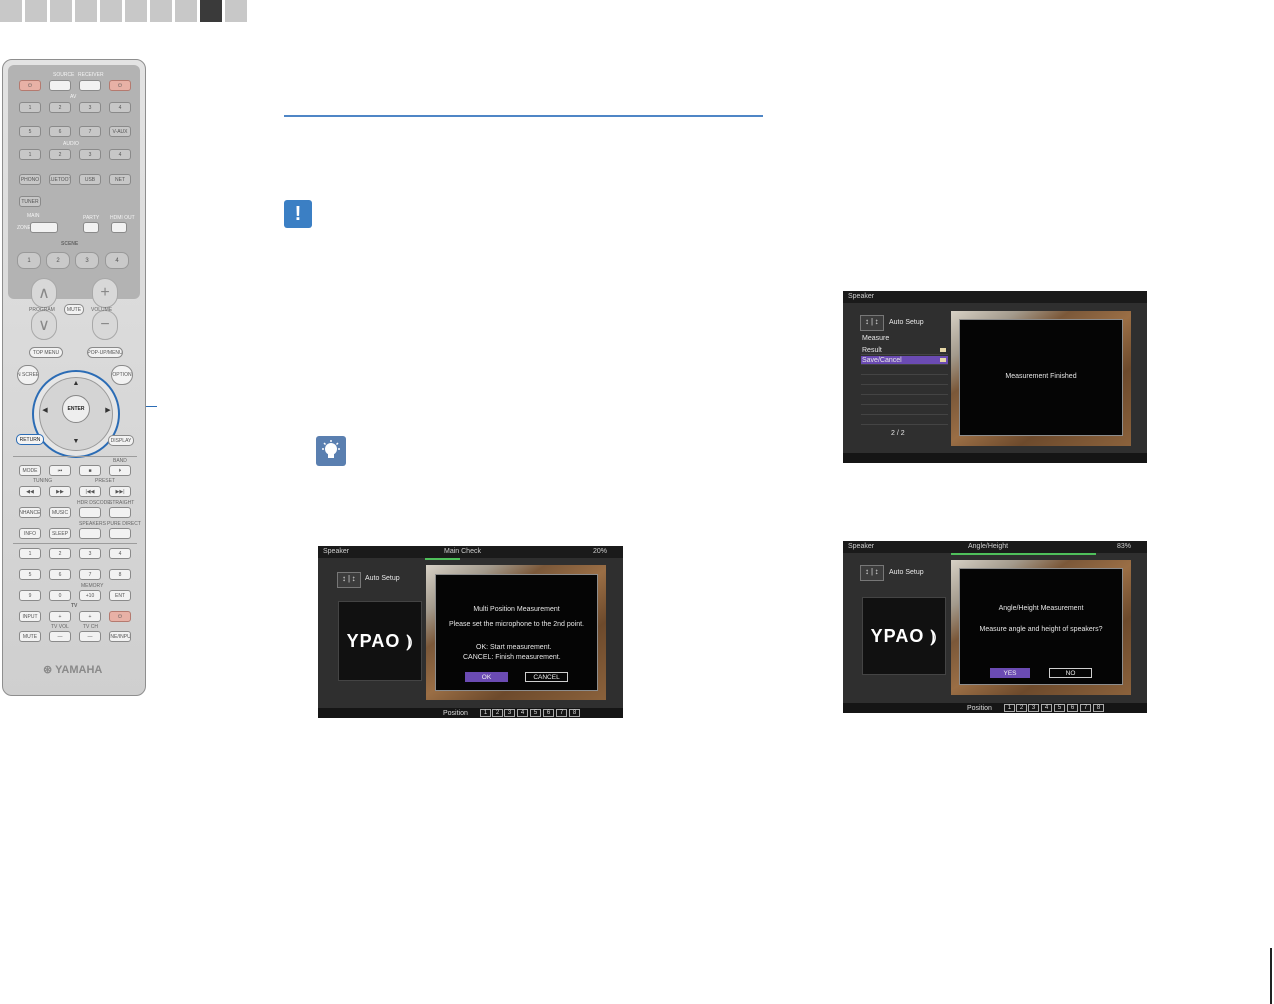 The height and width of the screenshot is (1004, 1274). What do you see at coordinates (90, 512) in the screenshot?
I see `hdr-dscode-button` at bounding box center [90, 512].